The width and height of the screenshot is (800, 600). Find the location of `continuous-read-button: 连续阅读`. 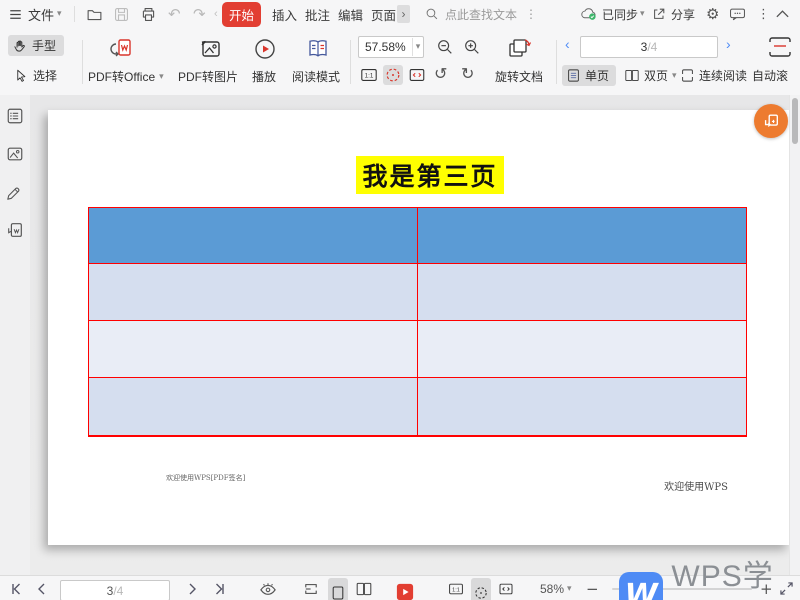

continuous-read-button: 连续阅读 is located at coordinates (713, 75).